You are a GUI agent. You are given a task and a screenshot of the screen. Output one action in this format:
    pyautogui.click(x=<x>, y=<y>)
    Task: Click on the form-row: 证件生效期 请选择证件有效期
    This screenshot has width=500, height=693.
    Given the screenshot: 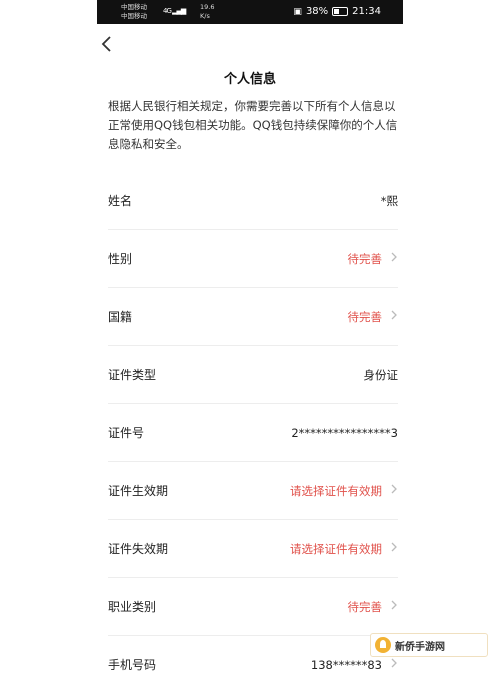 What is the action you would take?
    pyautogui.click(x=253, y=491)
    